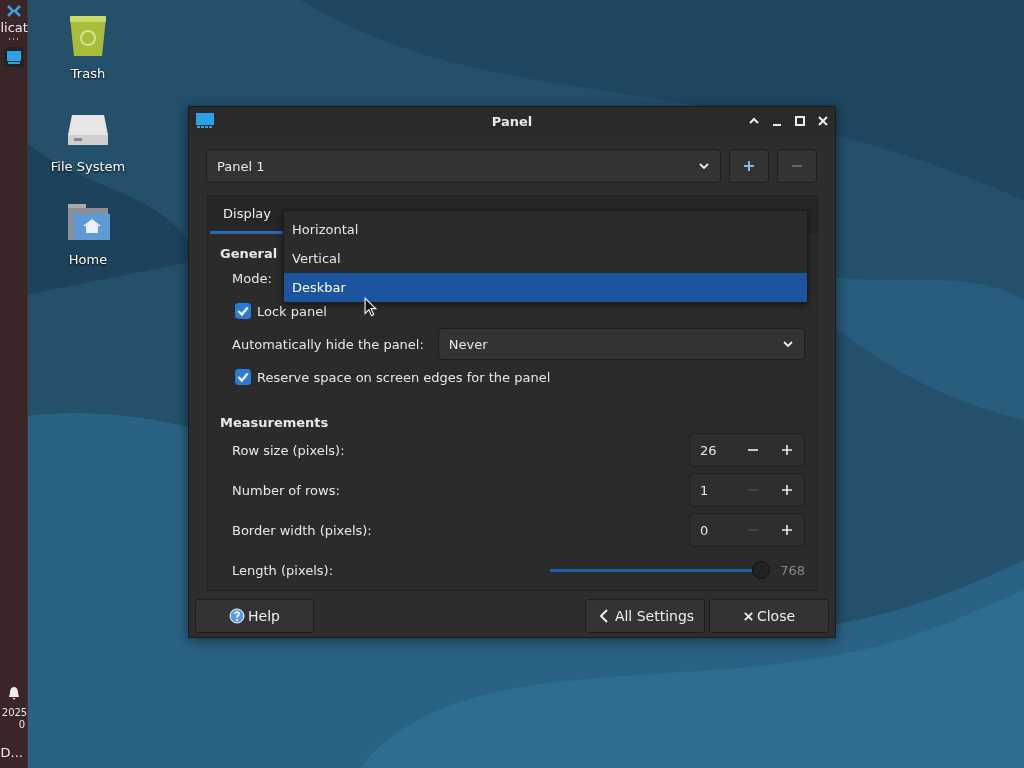 The width and height of the screenshot is (1024, 768). Describe the element at coordinates (14, 713) in the screenshot. I see `clock-date: 2025` at that location.